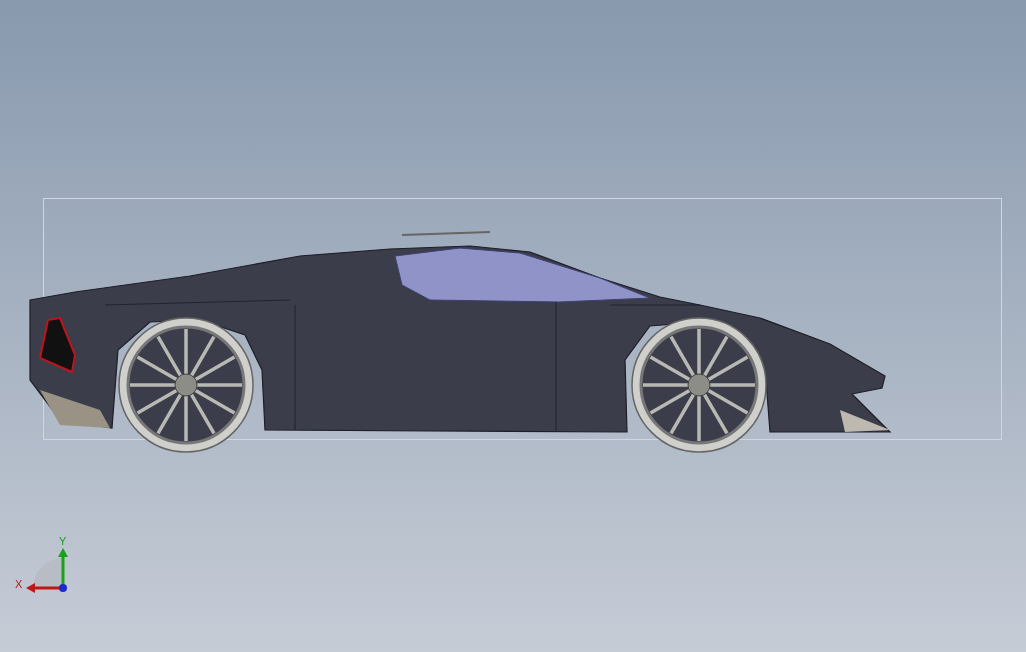 This screenshot has width=1026, height=652. Describe the element at coordinates (47, 570) in the screenshot. I see `axis-triad-icon` at that location.